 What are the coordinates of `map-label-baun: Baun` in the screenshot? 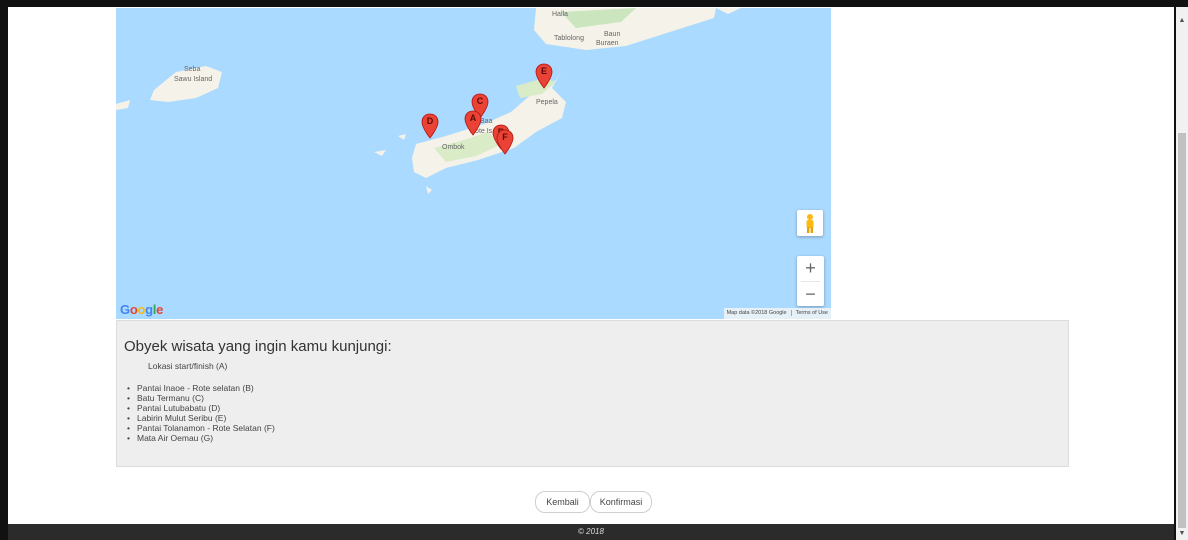 It's located at (612, 34).